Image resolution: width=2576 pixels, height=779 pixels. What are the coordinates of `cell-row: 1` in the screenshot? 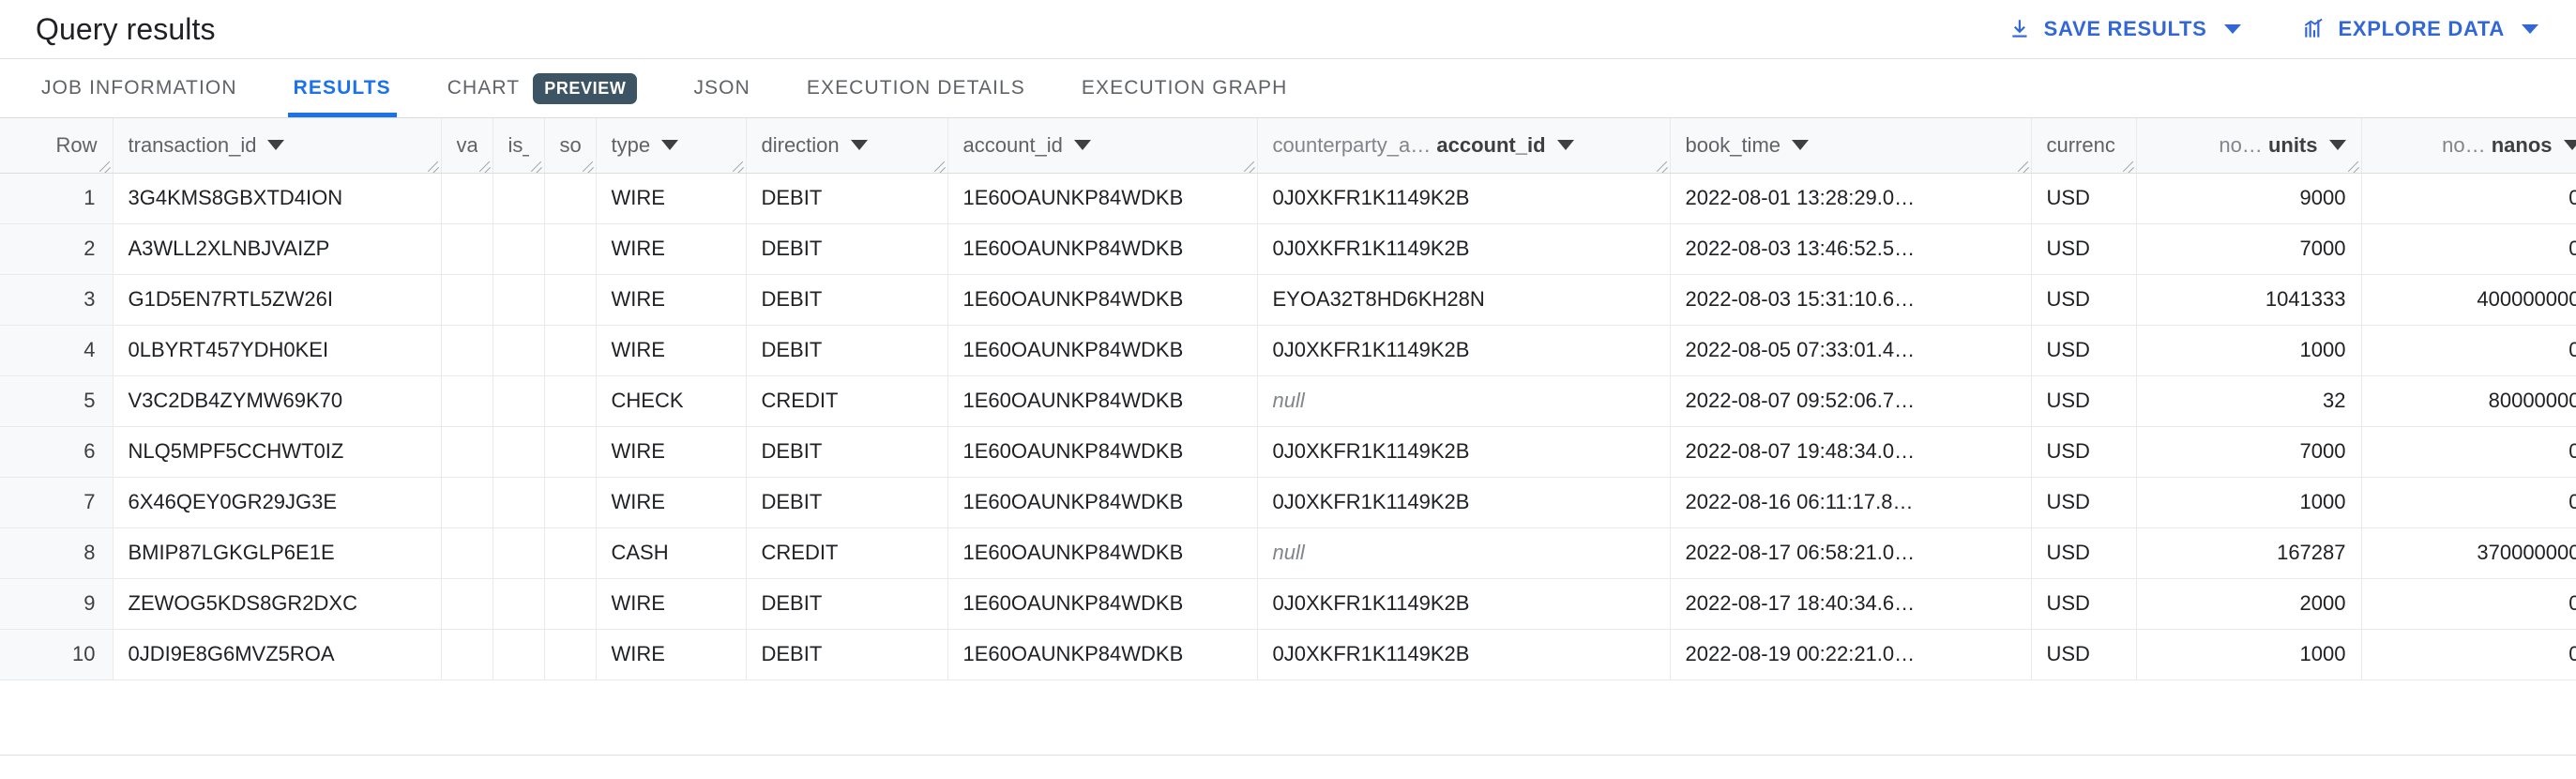 It's located at (57, 199).